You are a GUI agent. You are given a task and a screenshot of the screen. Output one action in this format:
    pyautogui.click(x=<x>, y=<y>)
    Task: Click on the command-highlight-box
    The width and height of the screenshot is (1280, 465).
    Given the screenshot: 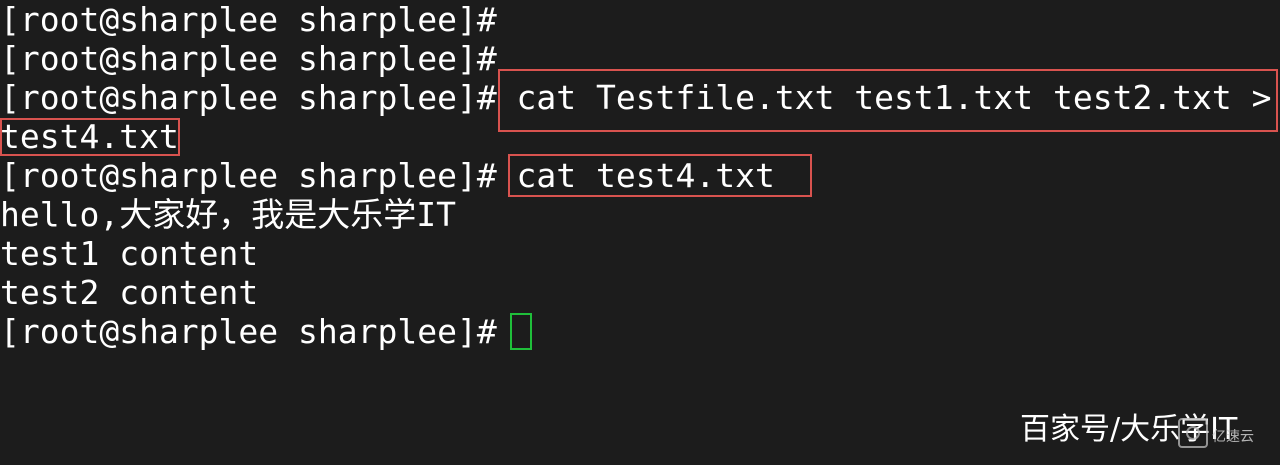 What is the action you would take?
    pyautogui.click(x=888, y=100)
    